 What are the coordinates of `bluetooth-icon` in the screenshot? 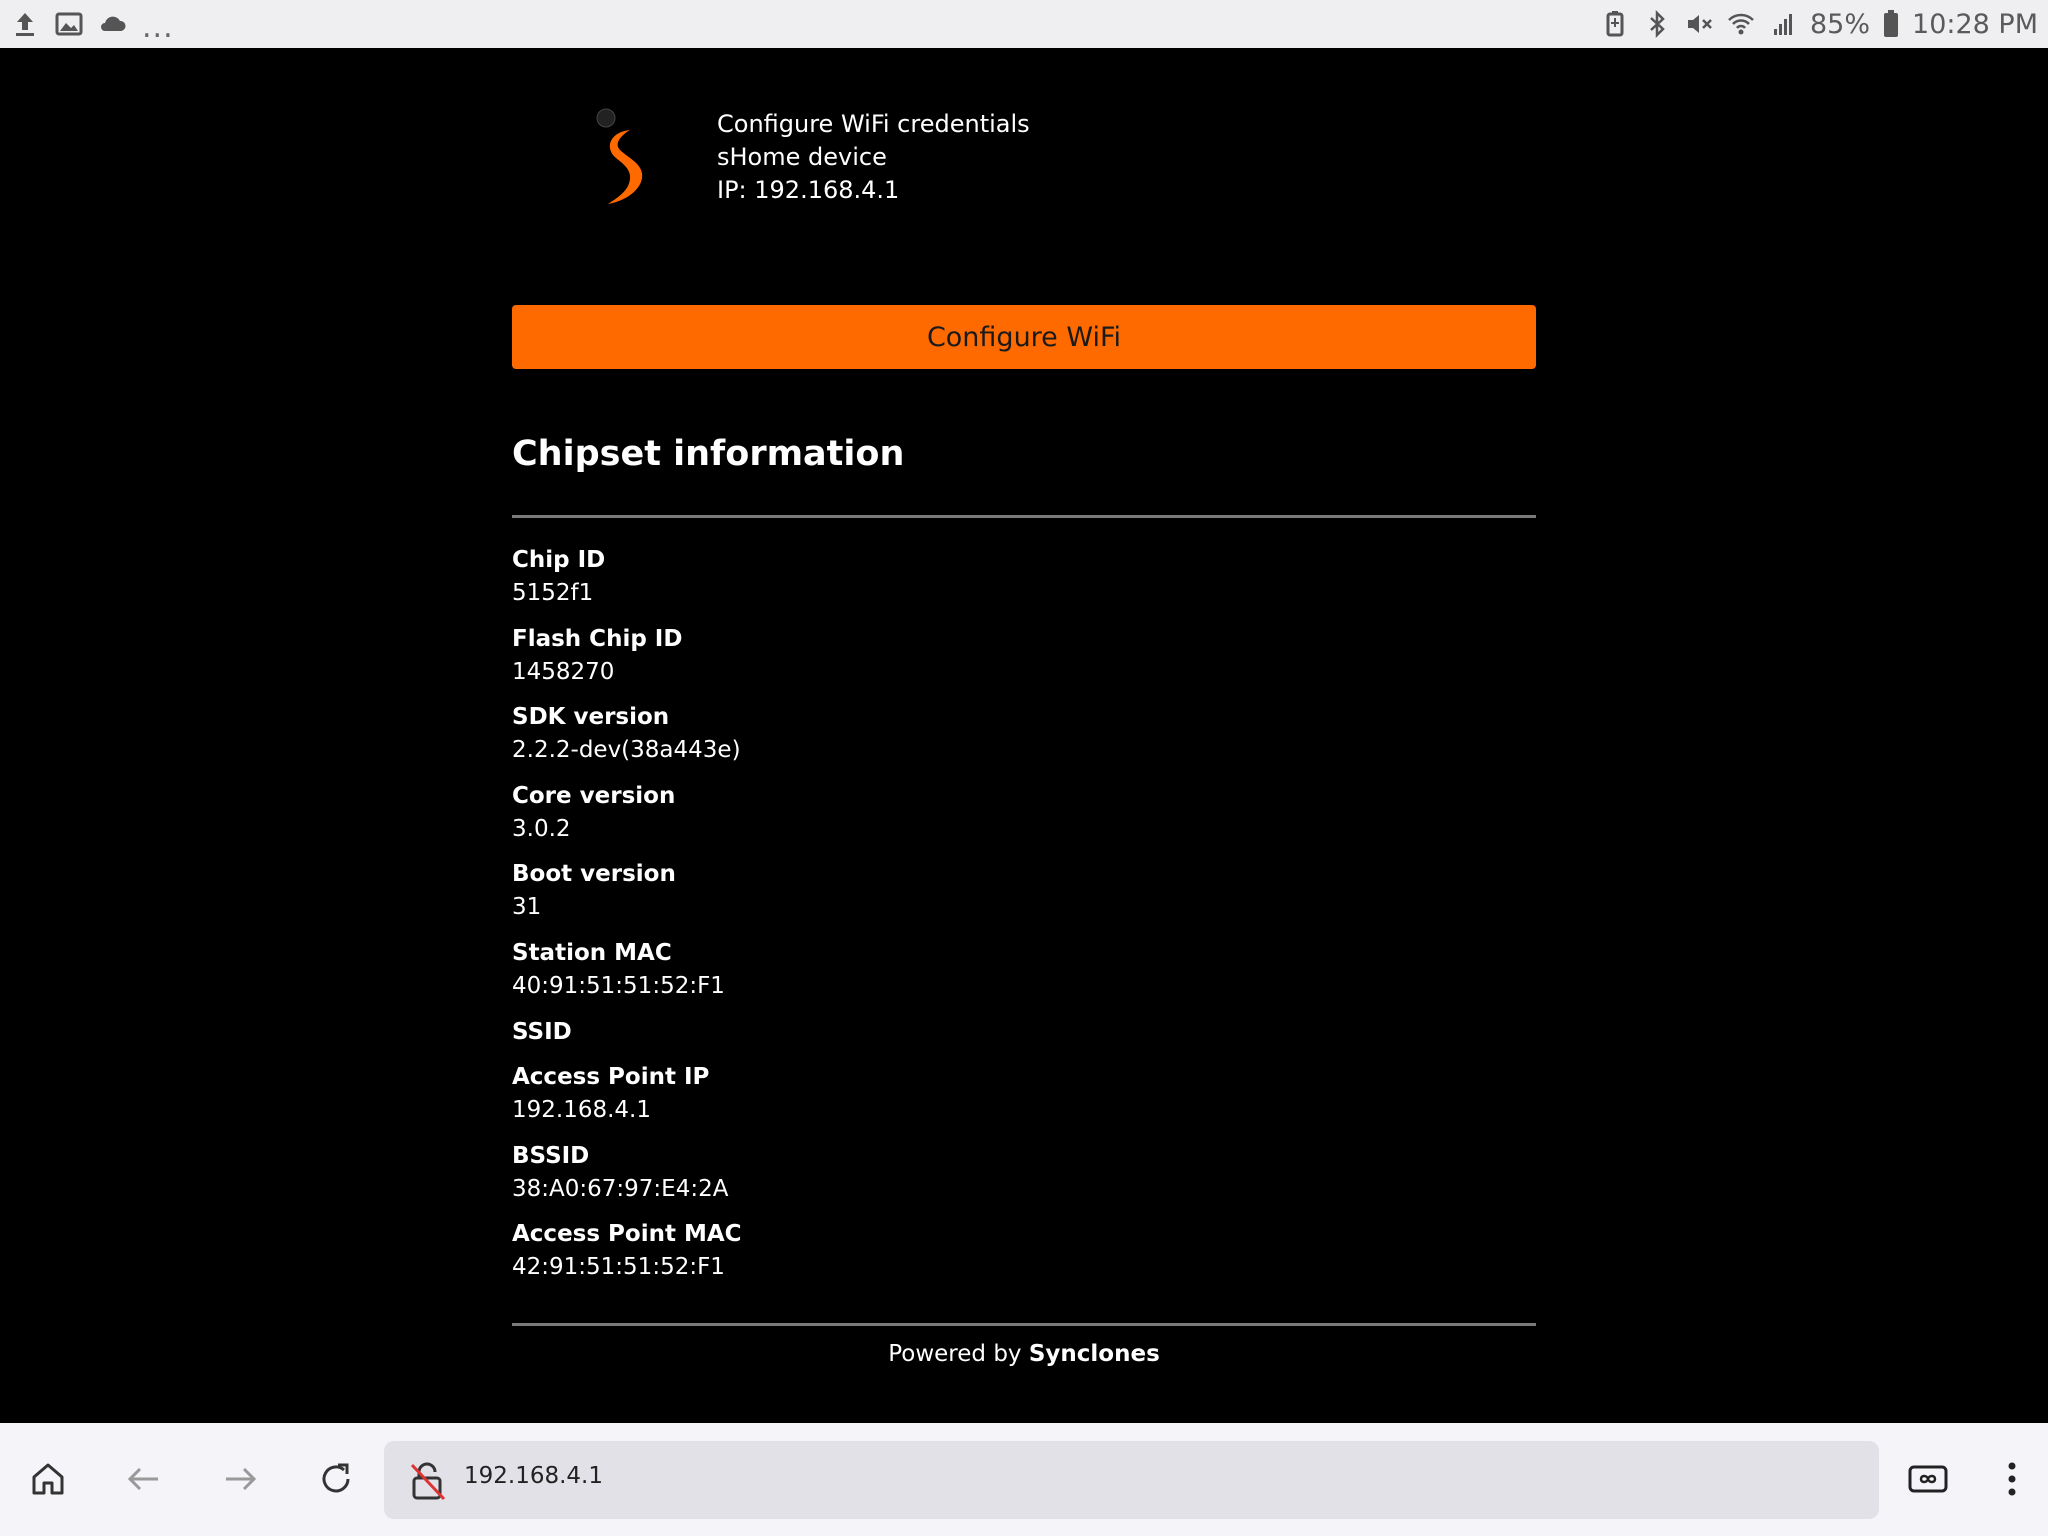 It's located at (1657, 24).